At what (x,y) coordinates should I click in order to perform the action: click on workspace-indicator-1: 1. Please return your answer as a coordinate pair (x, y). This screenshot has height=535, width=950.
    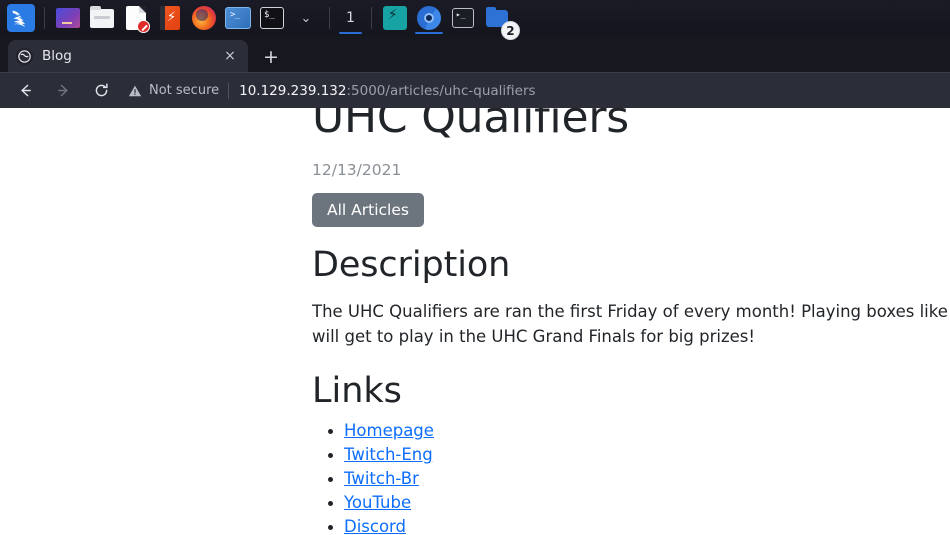
    Looking at the image, I should click on (350, 18).